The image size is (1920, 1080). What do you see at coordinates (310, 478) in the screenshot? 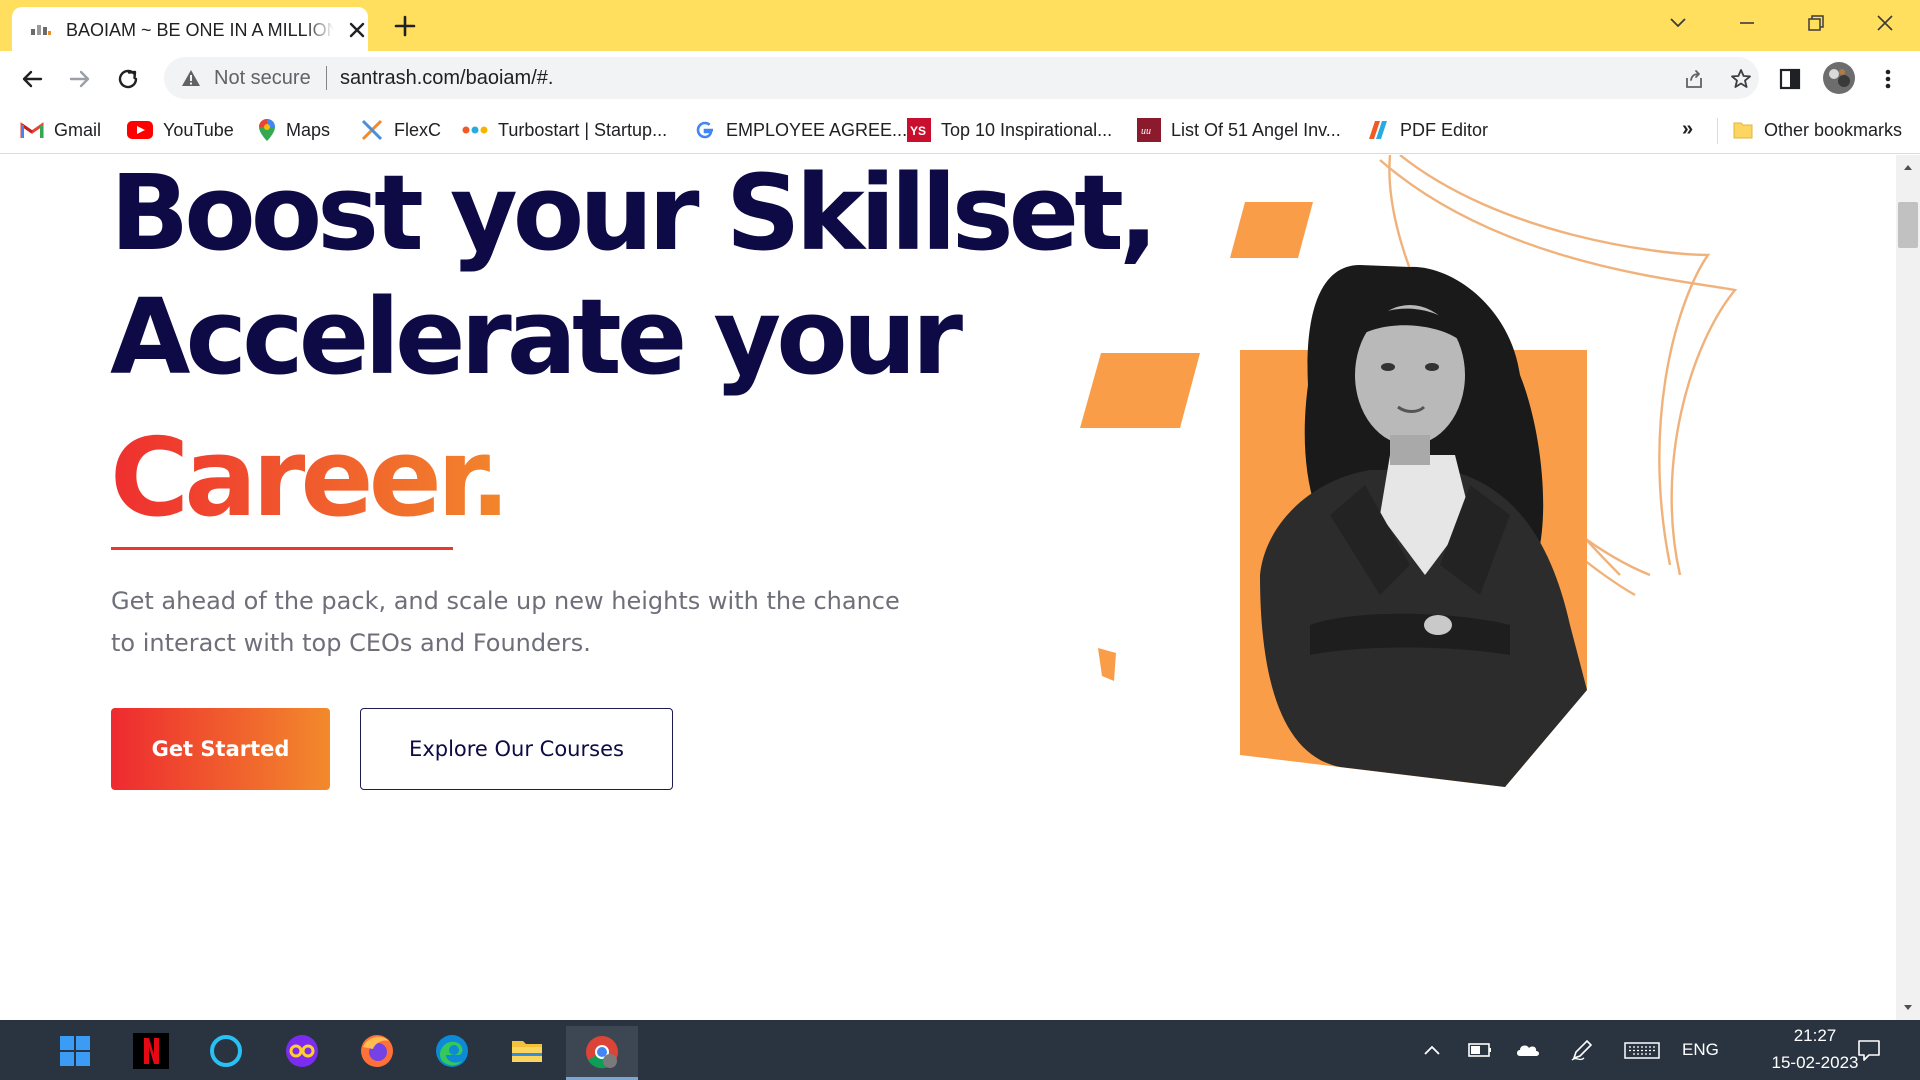
I see `hero-heading-career: Career.` at bounding box center [310, 478].